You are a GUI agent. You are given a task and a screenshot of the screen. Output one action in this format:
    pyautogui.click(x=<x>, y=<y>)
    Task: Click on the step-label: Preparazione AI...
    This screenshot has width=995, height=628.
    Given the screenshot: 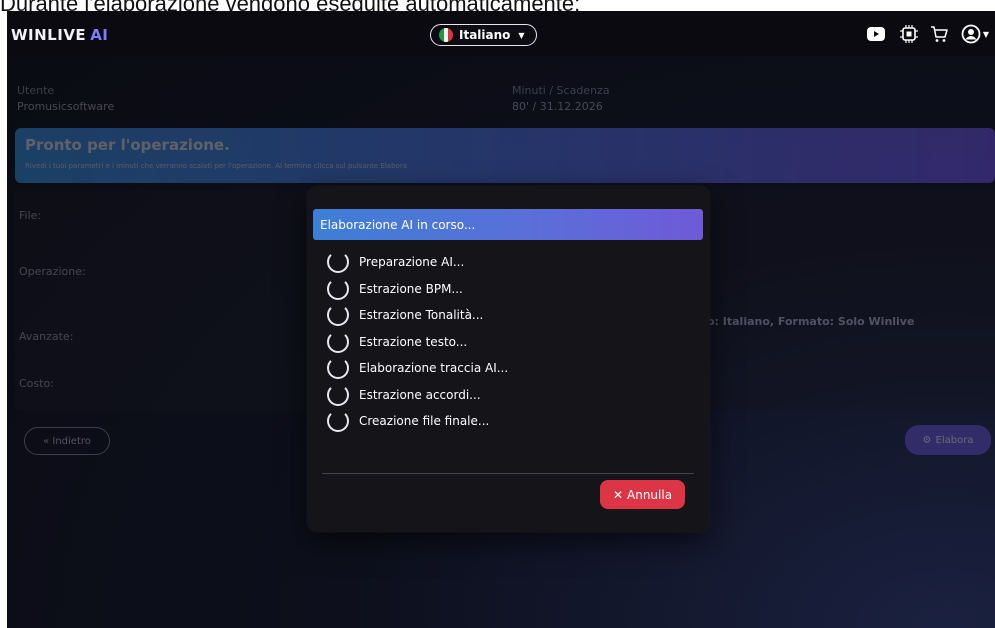 What is the action you would take?
    pyautogui.click(x=412, y=262)
    